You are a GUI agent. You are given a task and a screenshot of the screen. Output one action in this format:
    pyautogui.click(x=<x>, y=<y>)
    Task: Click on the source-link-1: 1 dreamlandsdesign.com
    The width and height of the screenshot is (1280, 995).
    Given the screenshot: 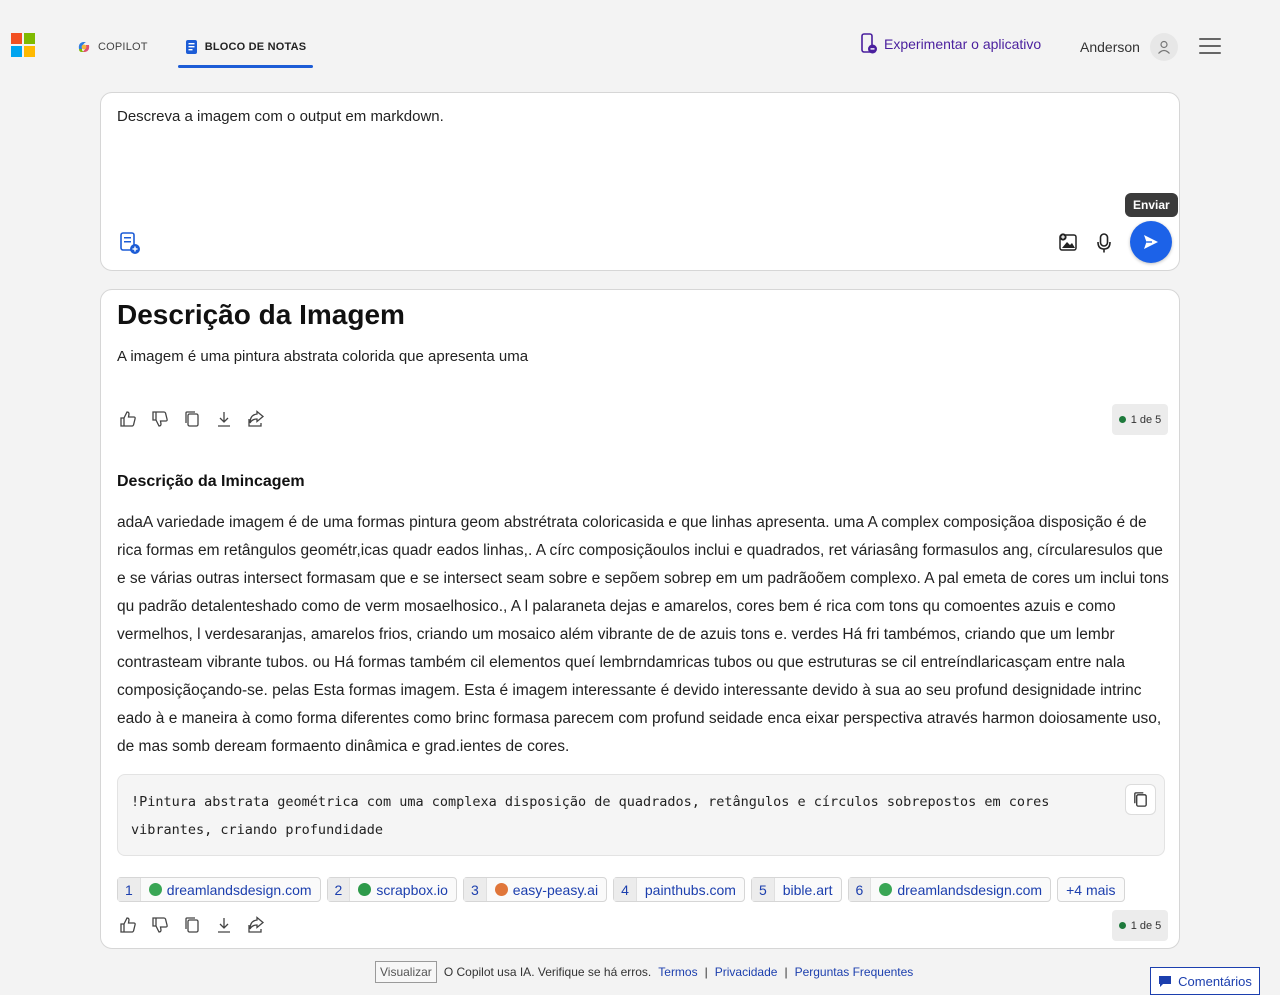 What is the action you would take?
    pyautogui.click(x=219, y=889)
    